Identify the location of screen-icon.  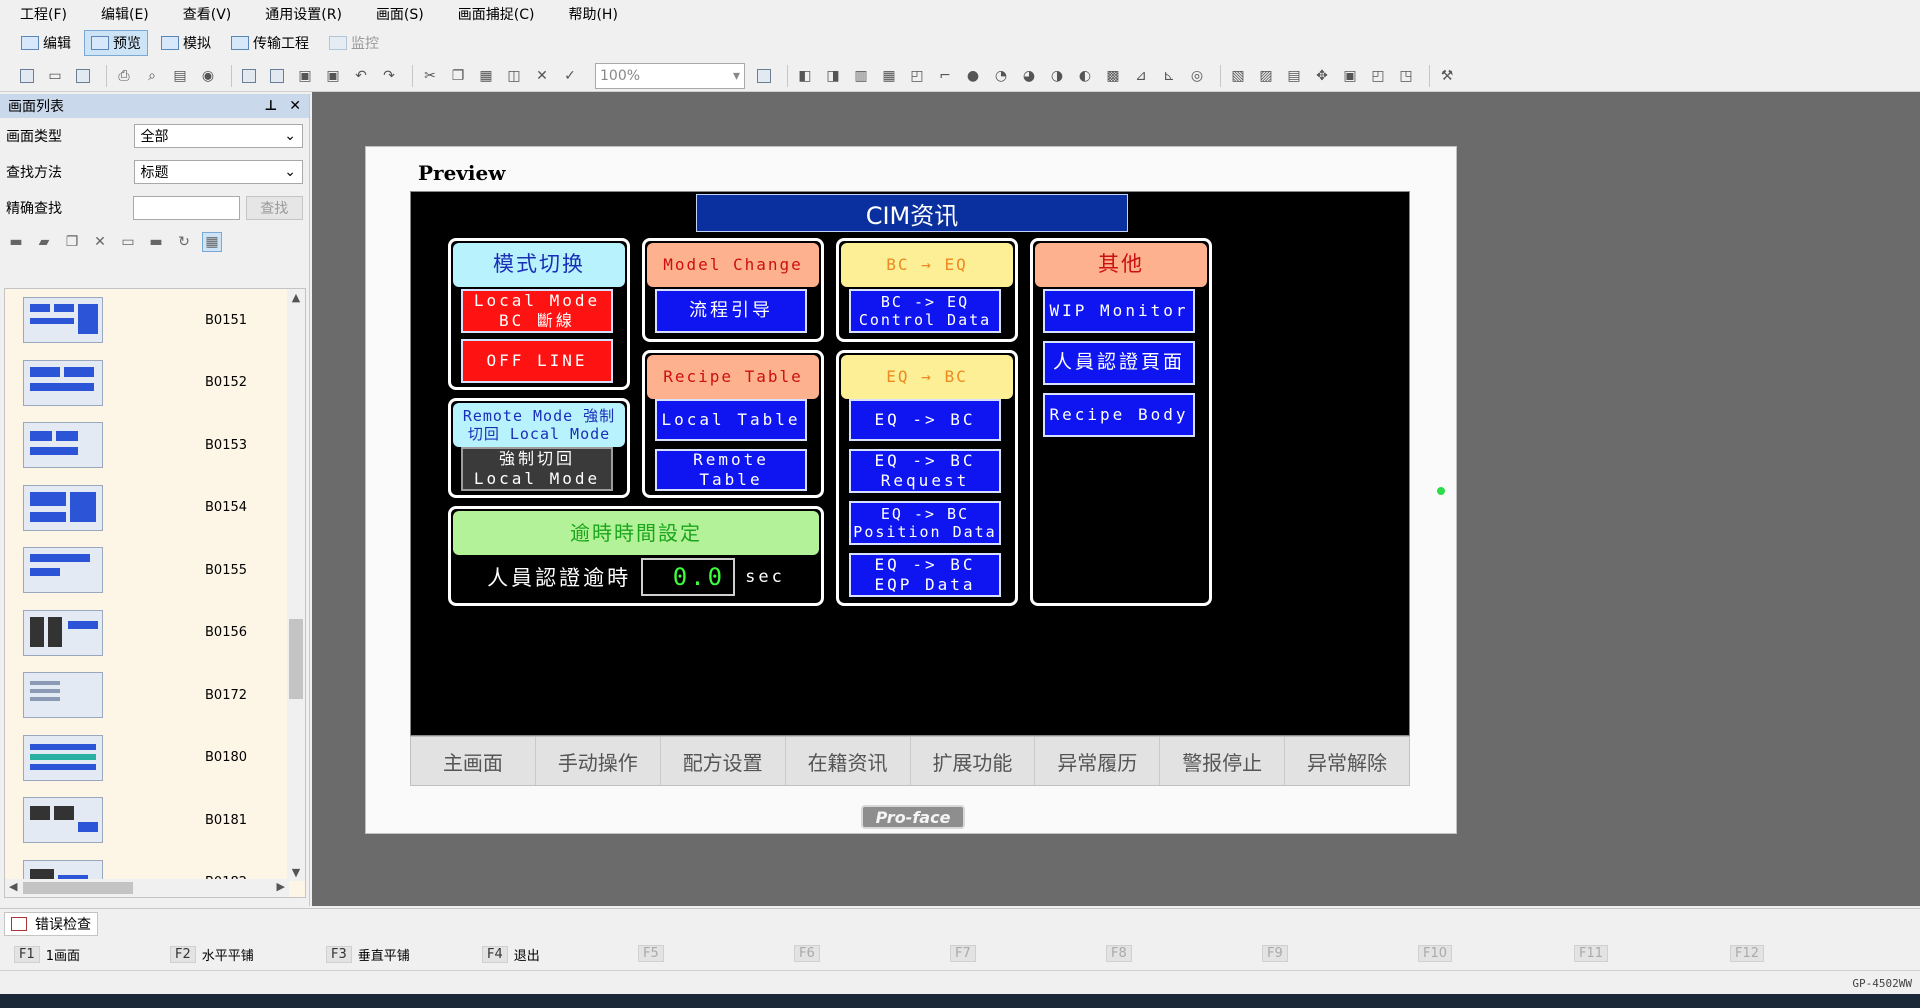
(249, 76).